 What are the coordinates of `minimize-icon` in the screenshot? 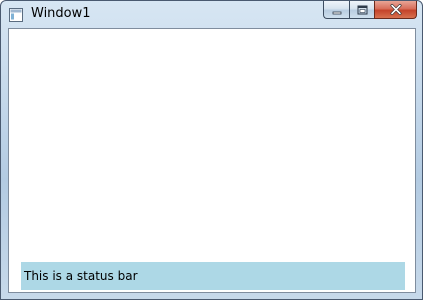 It's located at (337, 10).